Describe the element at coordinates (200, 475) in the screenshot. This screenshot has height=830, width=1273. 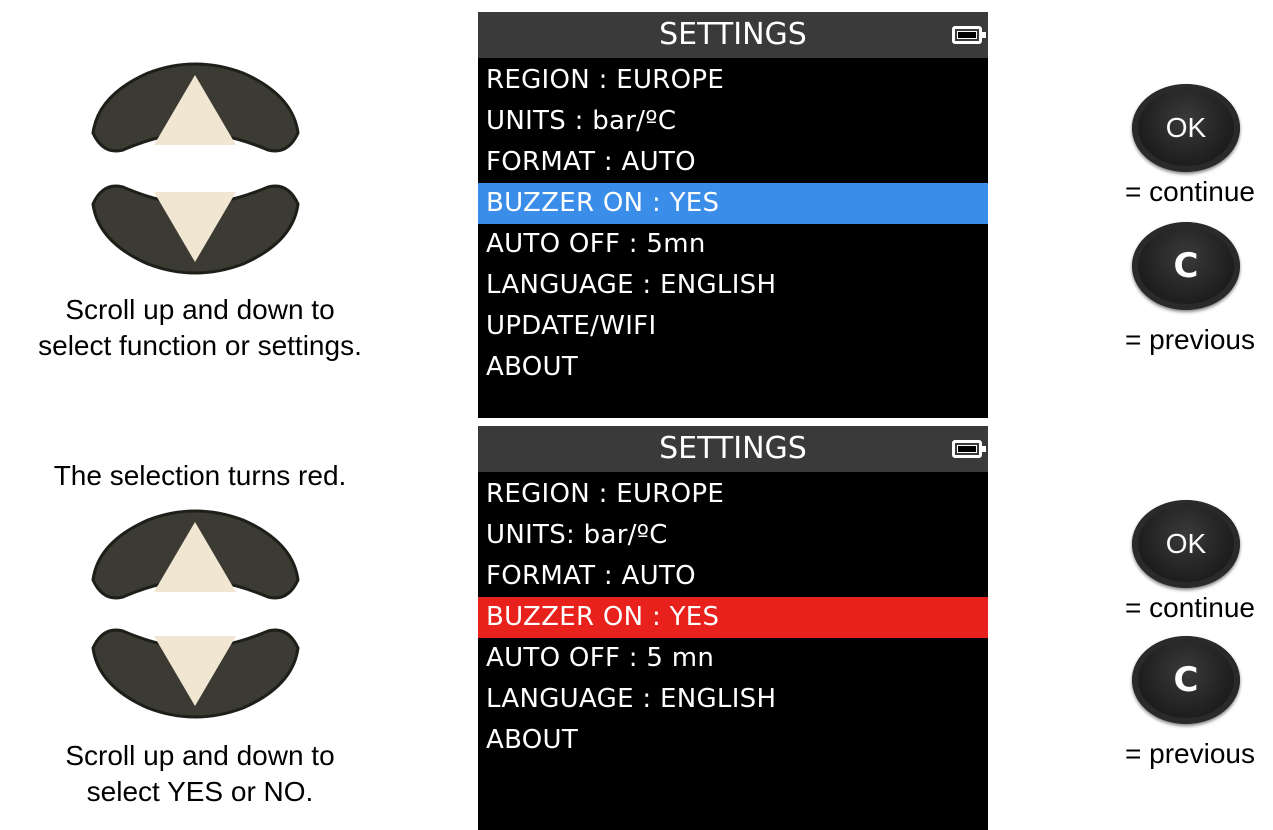
I see `caption-selection-red: The selection turns red.` at that location.